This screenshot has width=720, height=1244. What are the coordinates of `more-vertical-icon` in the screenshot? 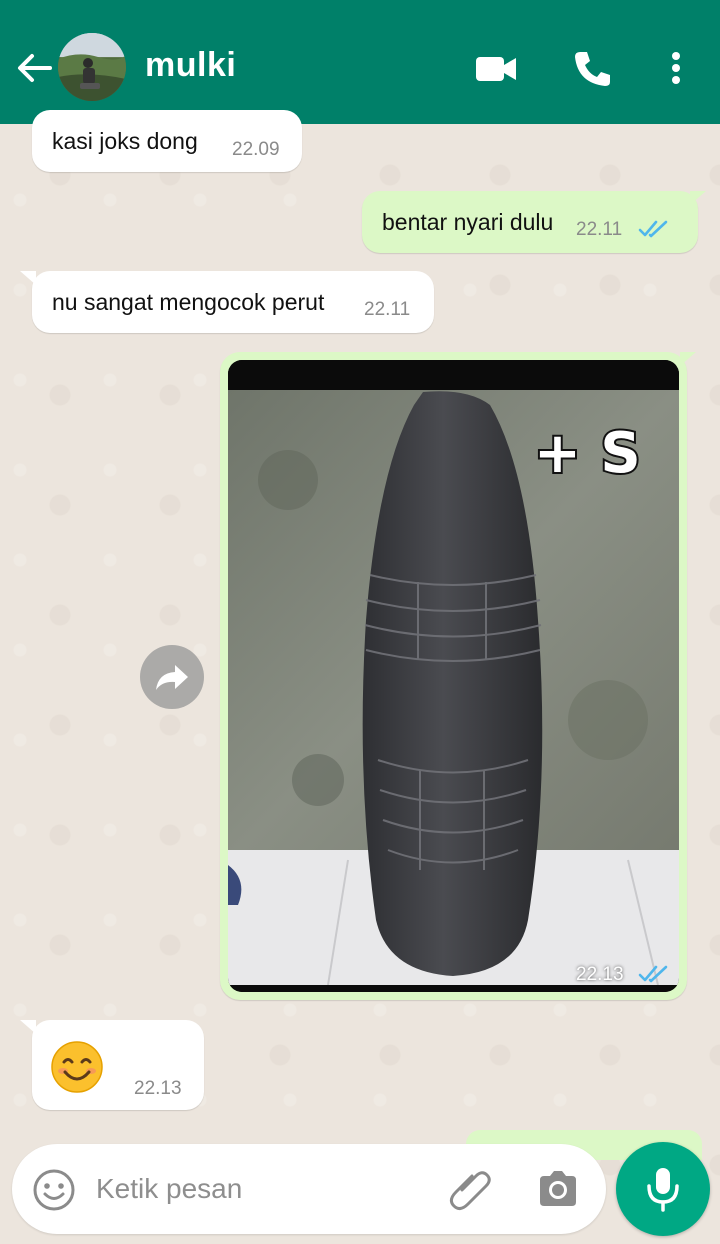 It's located at (676, 68).